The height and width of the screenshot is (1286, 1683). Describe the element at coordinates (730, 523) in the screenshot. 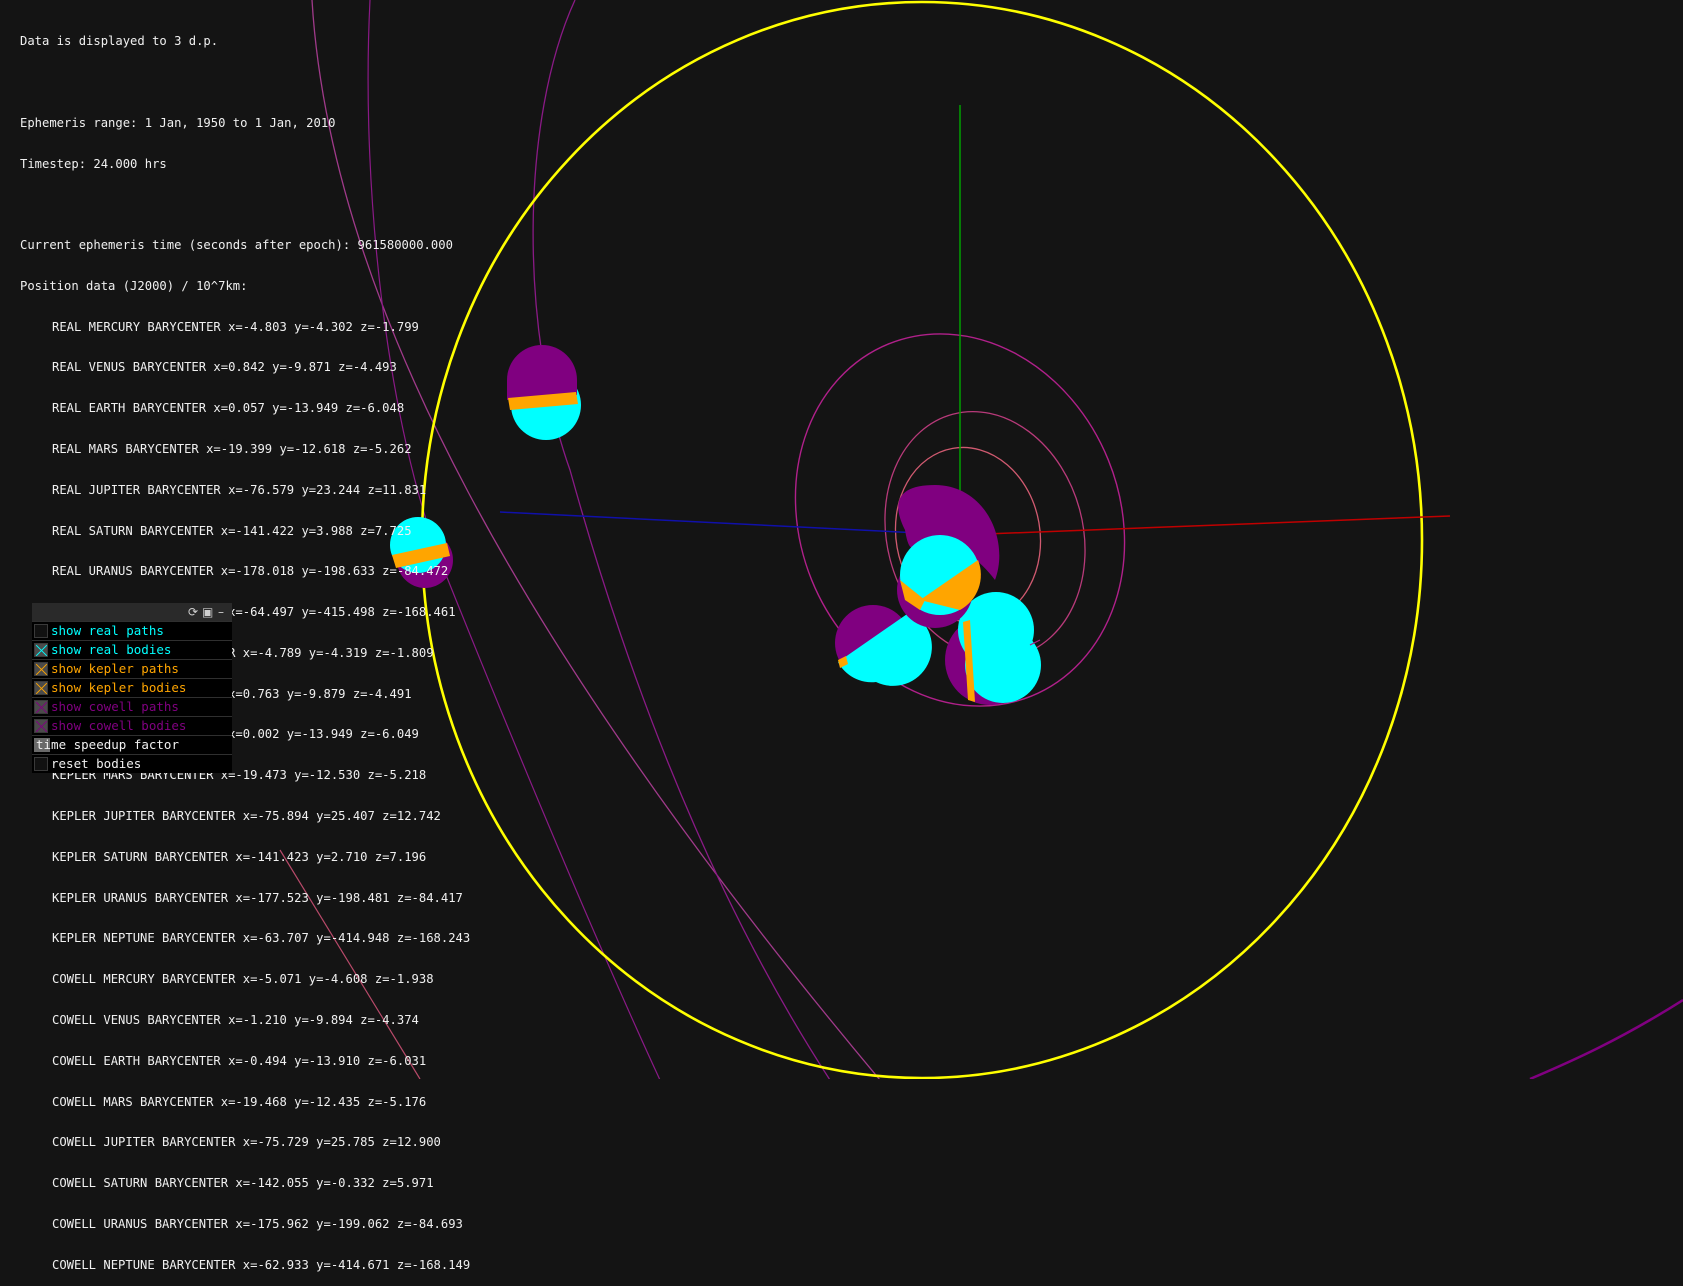

I see `z-axis` at that location.